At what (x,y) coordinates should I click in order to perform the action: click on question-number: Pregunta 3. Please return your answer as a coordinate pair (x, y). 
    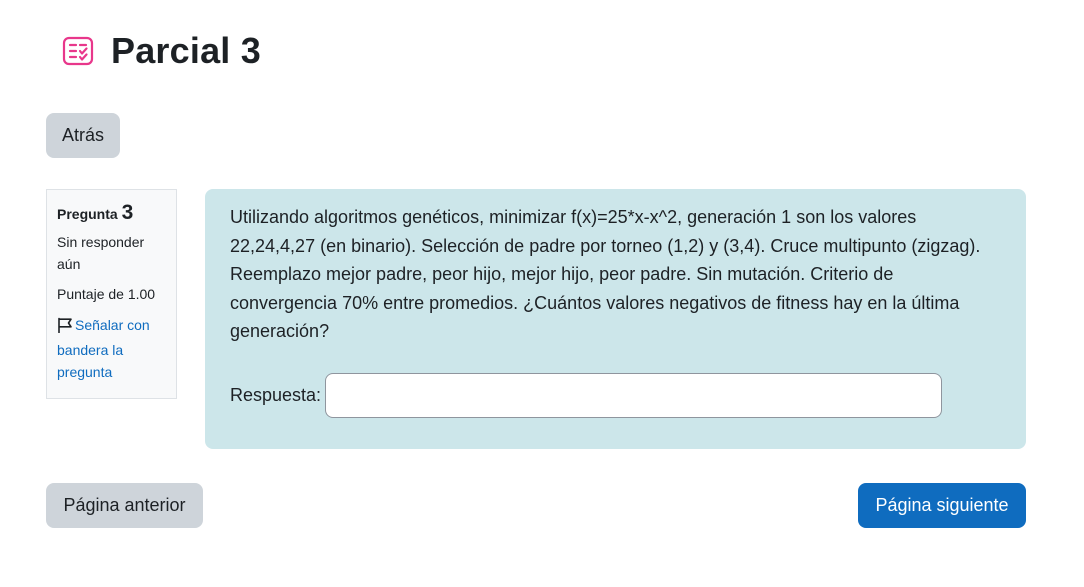
    Looking at the image, I should click on (111, 213).